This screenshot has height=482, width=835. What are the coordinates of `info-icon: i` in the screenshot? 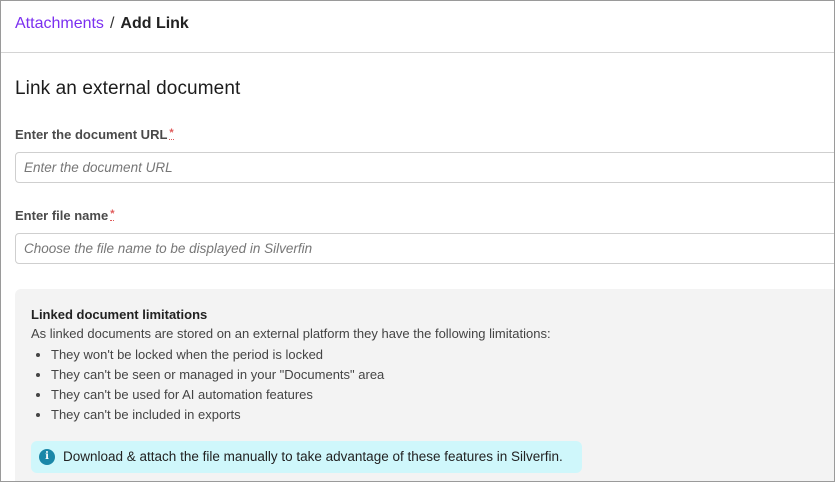 It's located at (47, 457).